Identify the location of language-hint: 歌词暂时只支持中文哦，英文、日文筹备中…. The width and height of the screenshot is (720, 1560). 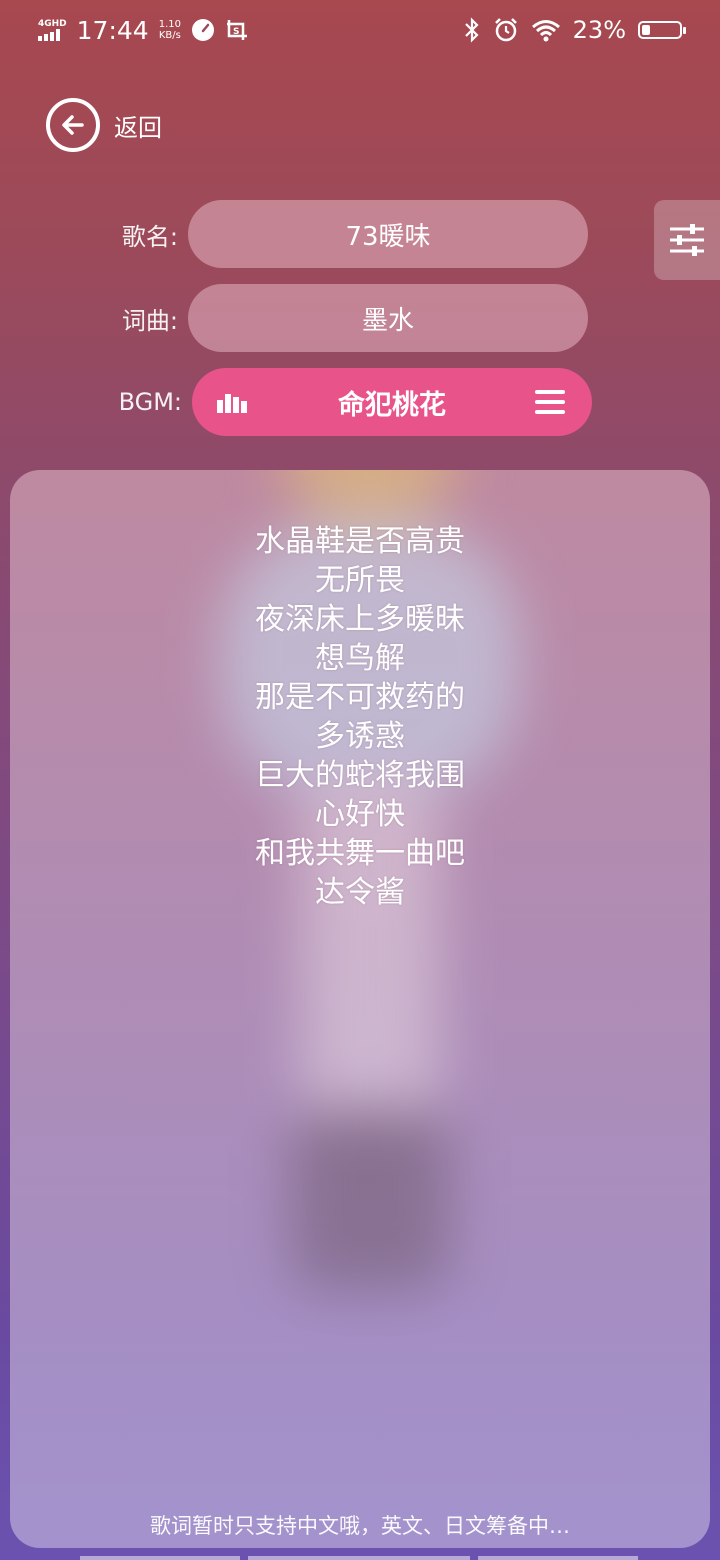
(360, 1526).